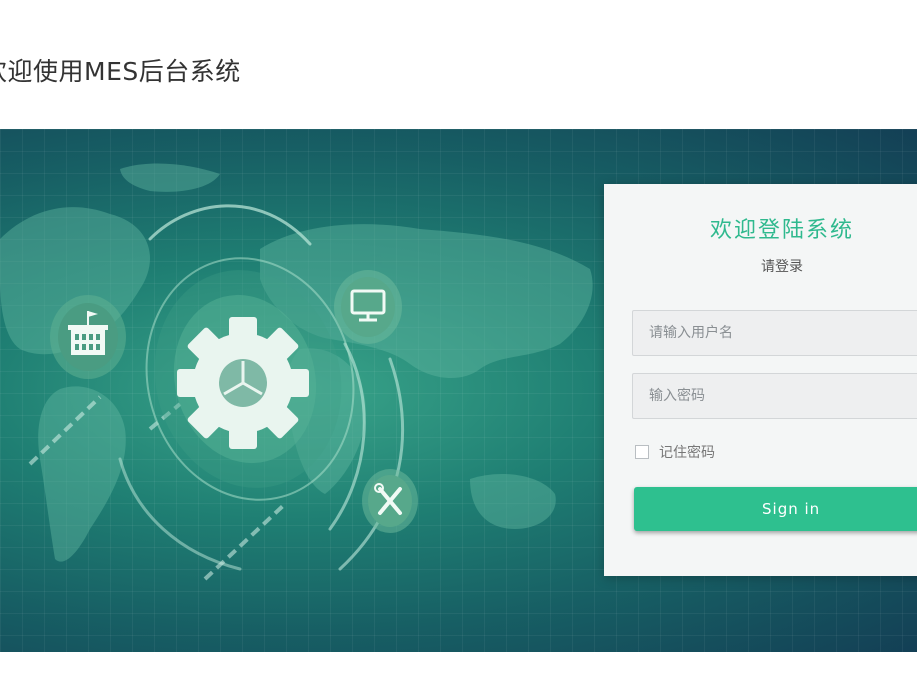 This screenshot has width=917, height=679. What do you see at coordinates (782, 267) in the screenshot?
I see `login-subtitle: 请登录` at bounding box center [782, 267].